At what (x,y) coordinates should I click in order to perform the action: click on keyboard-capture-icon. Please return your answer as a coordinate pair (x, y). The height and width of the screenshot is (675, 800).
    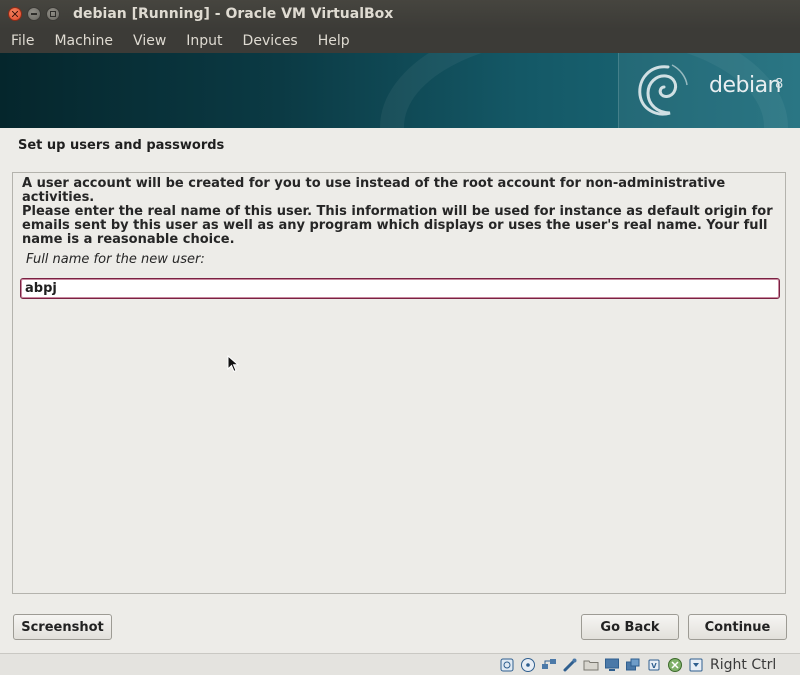
    Looking at the image, I should click on (696, 664).